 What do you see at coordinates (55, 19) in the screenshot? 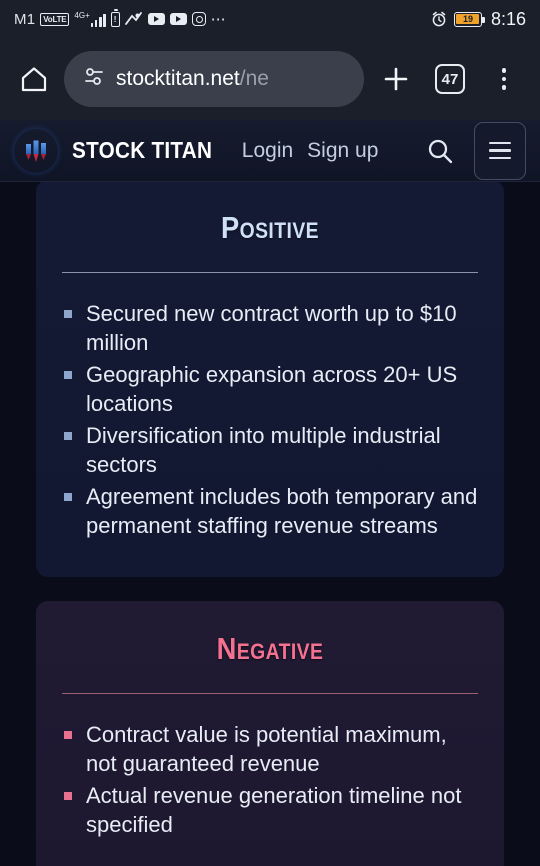
I see `volte-badge: VoLTE` at bounding box center [55, 19].